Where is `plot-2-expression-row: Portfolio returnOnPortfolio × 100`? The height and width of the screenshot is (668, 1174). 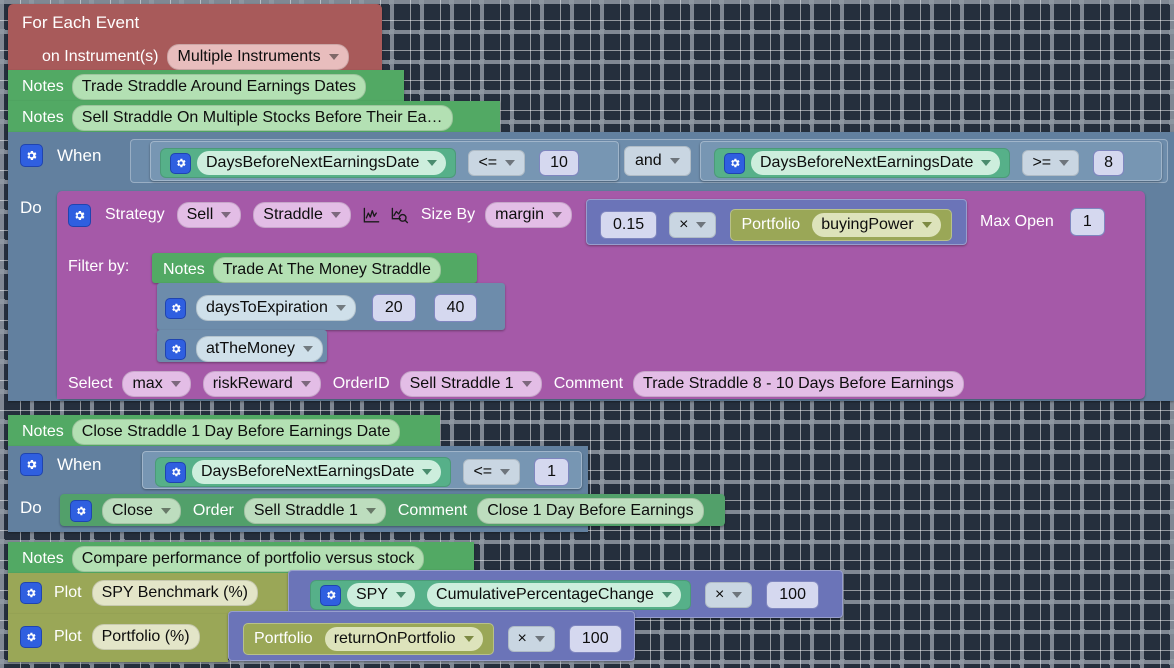 plot-2-expression-row: Portfolio returnOnPortfolio × 100 is located at coordinates (432, 639).